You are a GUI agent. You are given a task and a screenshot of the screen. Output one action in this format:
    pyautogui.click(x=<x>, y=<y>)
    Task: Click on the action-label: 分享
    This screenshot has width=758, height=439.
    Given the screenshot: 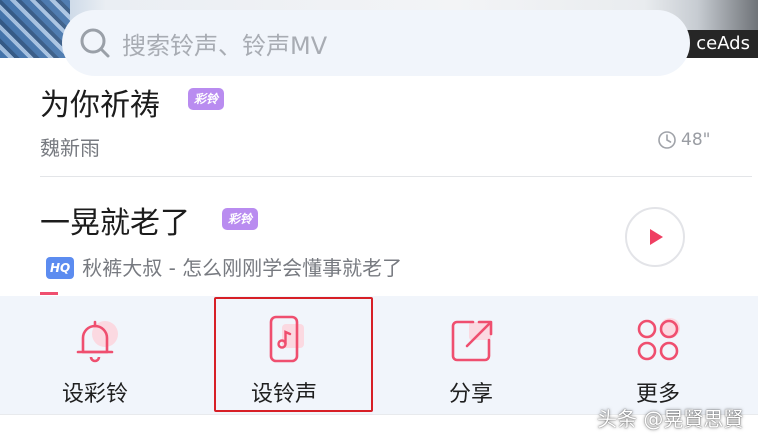 What is the action you would take?
    pyautogui.click(x=470, y=394)
    